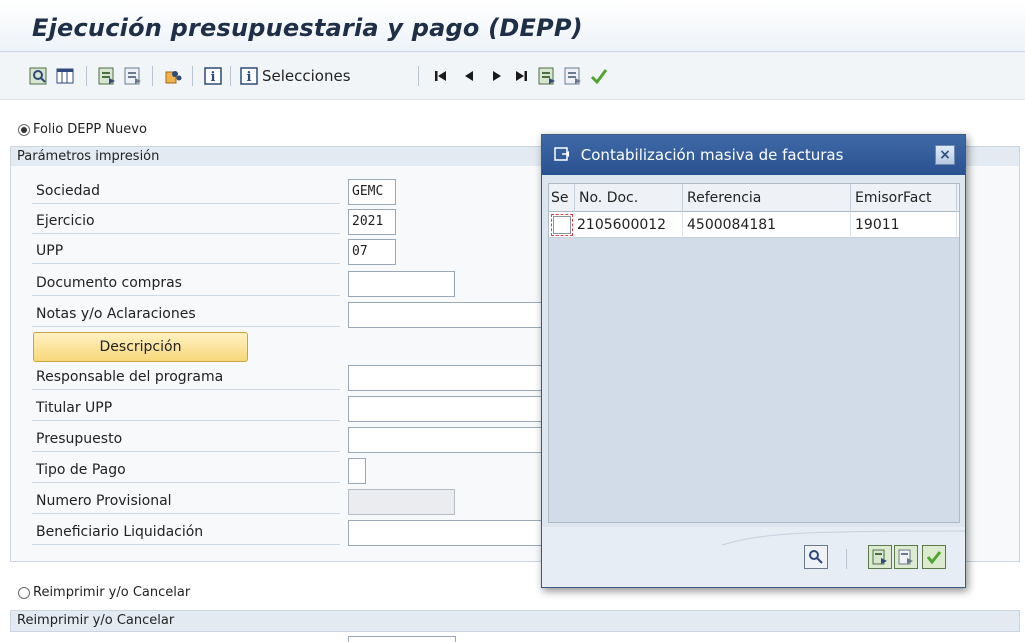 The image size is (1025, 642). What do you see at coordinates (753, 557) in the screenshot?
I see `dialog-footer` at bounding box center [753, 557].